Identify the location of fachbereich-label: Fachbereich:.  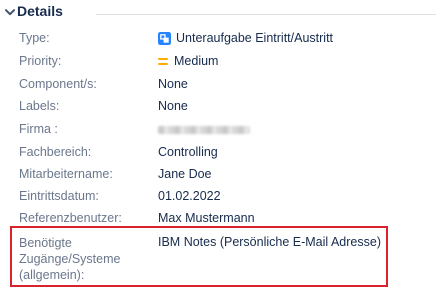
(55, 152).